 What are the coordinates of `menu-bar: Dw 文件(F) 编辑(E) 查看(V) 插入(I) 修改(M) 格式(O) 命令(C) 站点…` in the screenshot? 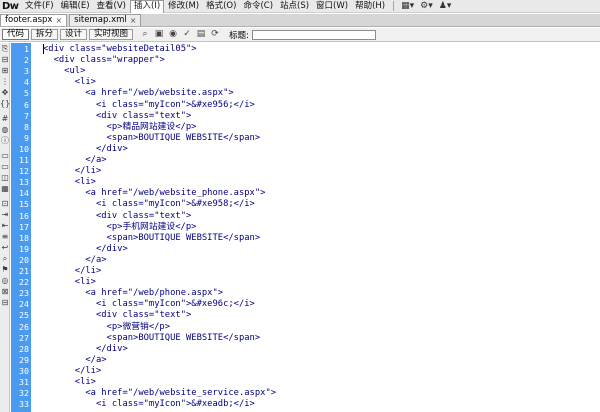 It's located at (300, 6).